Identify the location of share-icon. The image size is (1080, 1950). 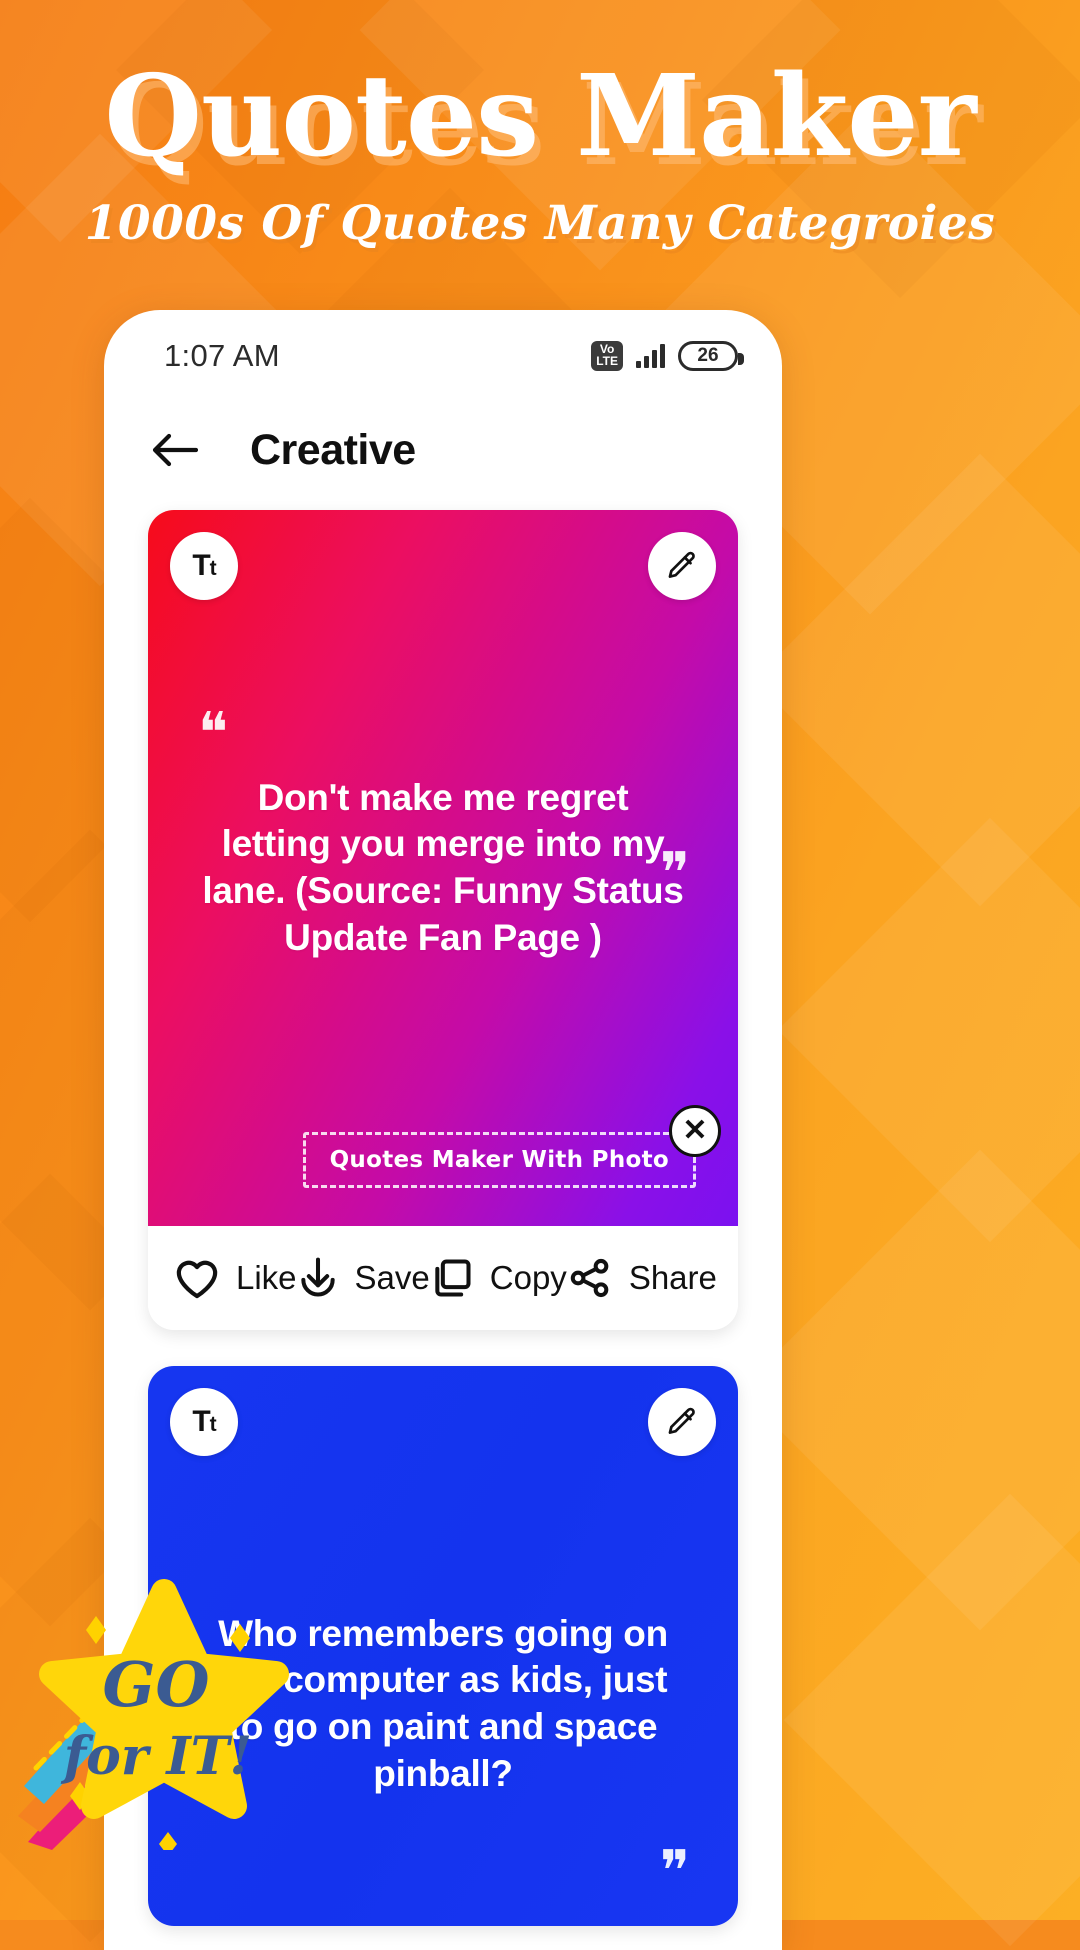
(589, 1278).